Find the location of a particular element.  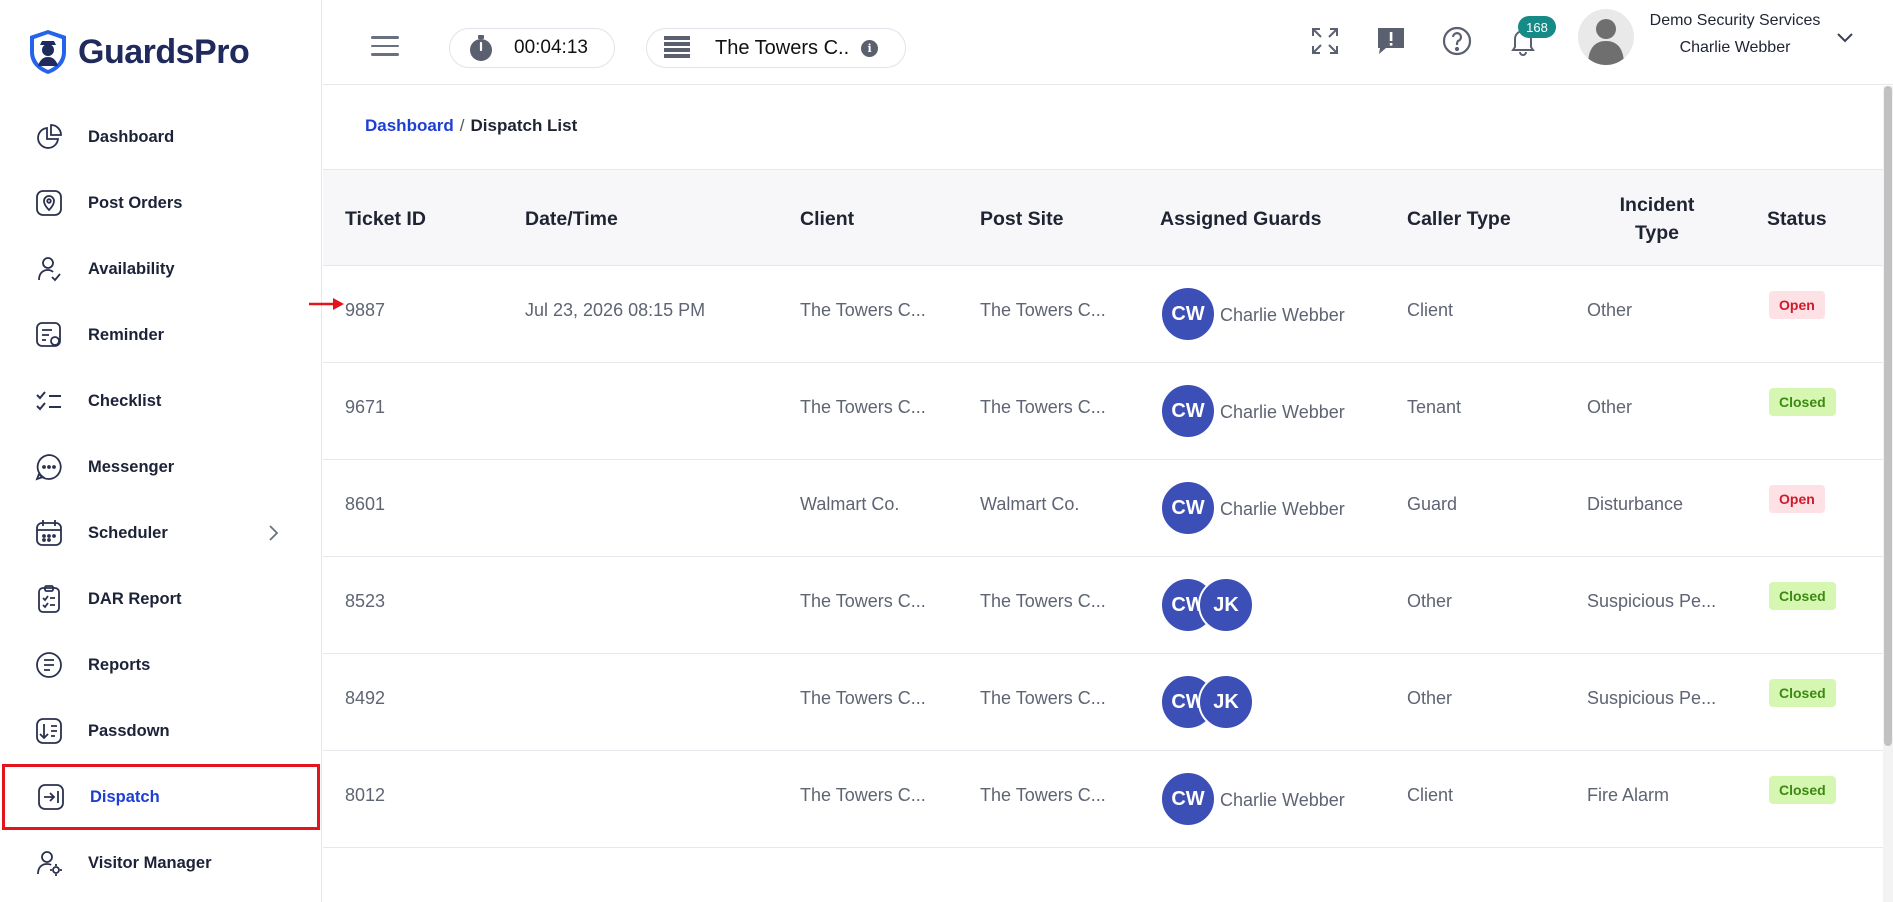

ticket-id: 9887 is located at coordinates (365, 310).